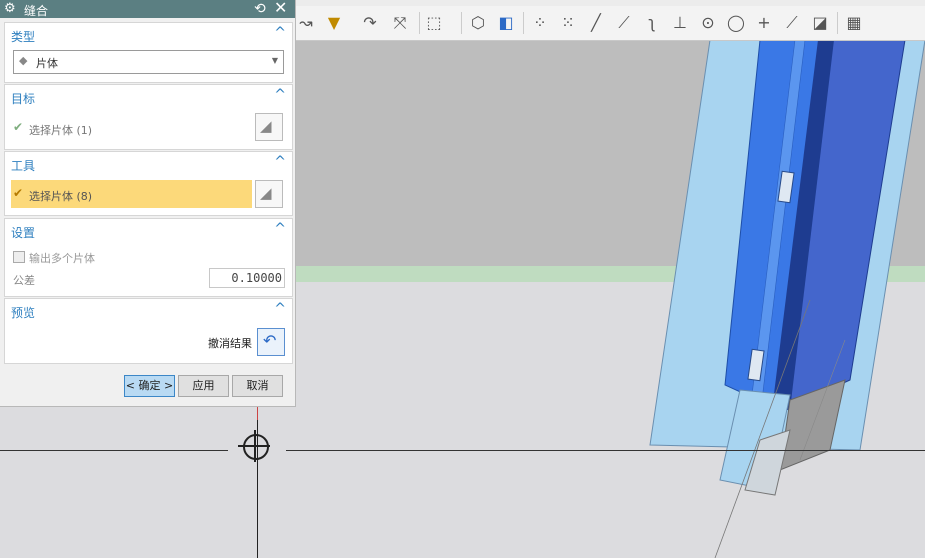  I want to click on intersection-icon: +, so click(764, 23).